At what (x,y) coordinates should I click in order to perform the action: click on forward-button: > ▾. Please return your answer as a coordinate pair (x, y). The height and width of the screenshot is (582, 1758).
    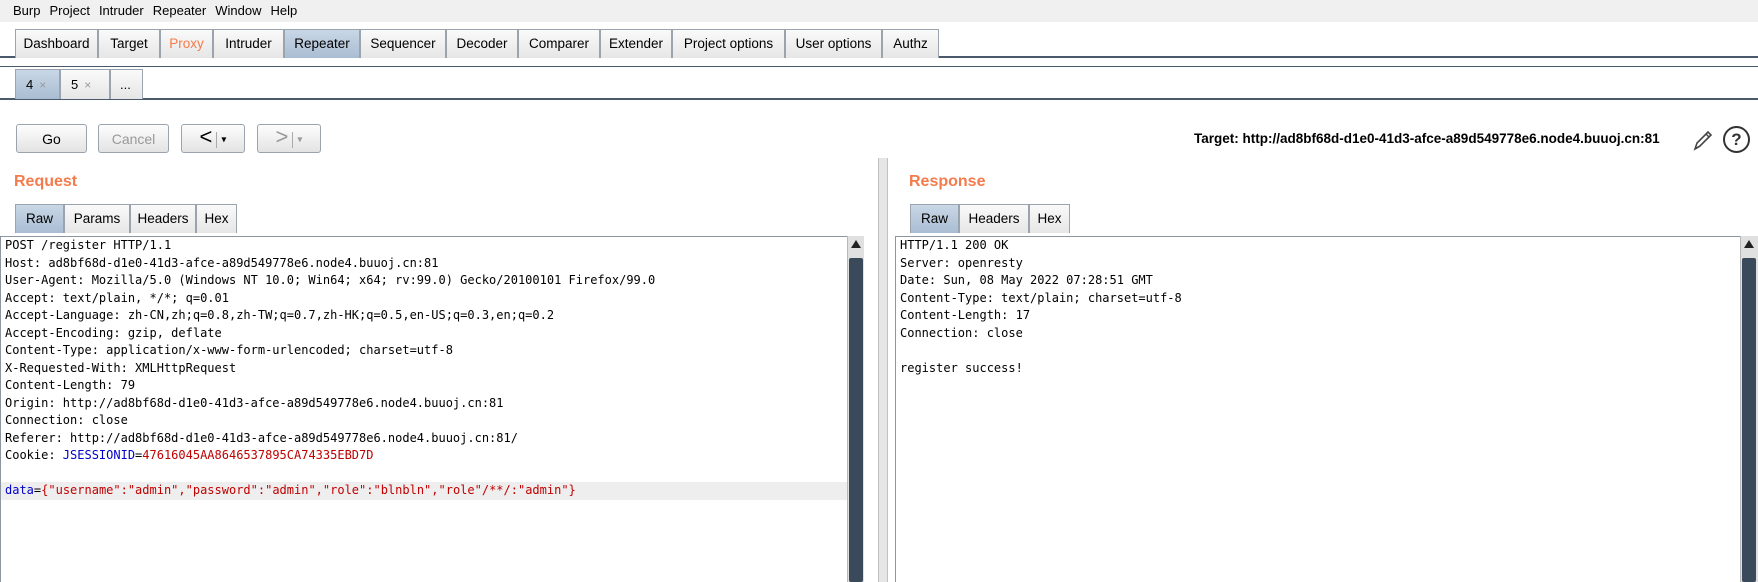
    Looking at the image, I should click on (289, 138).